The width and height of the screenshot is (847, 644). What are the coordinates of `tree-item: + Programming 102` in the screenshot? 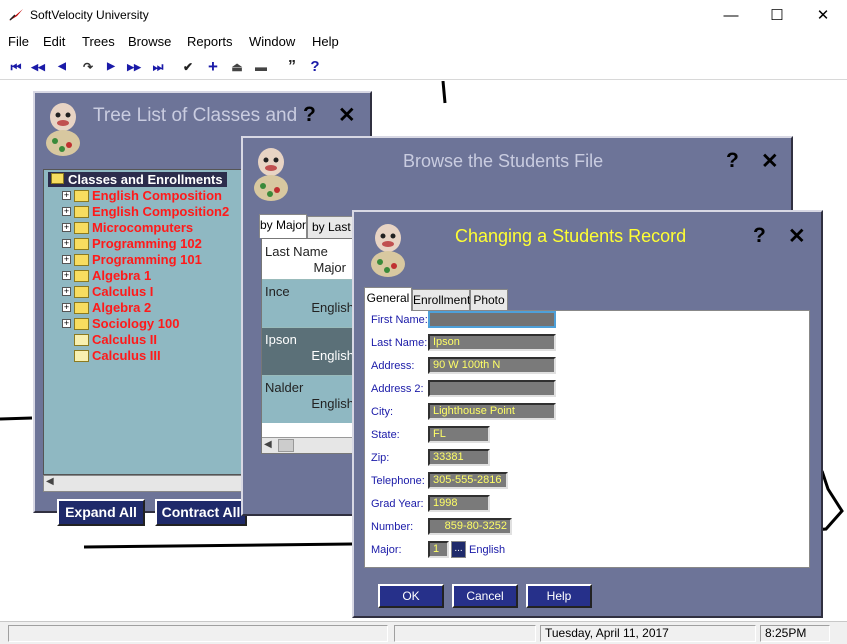 It's located at (132, 244).